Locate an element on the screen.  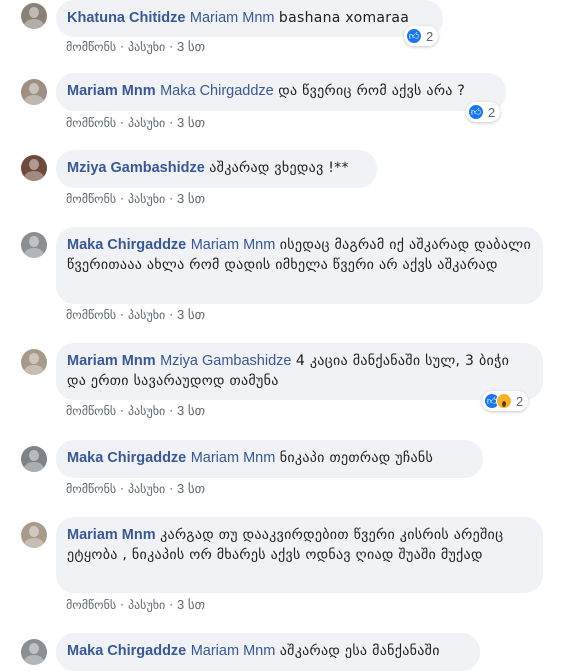
mention-tag: Maka Chirgaddze is located at coordinates (217, 91).